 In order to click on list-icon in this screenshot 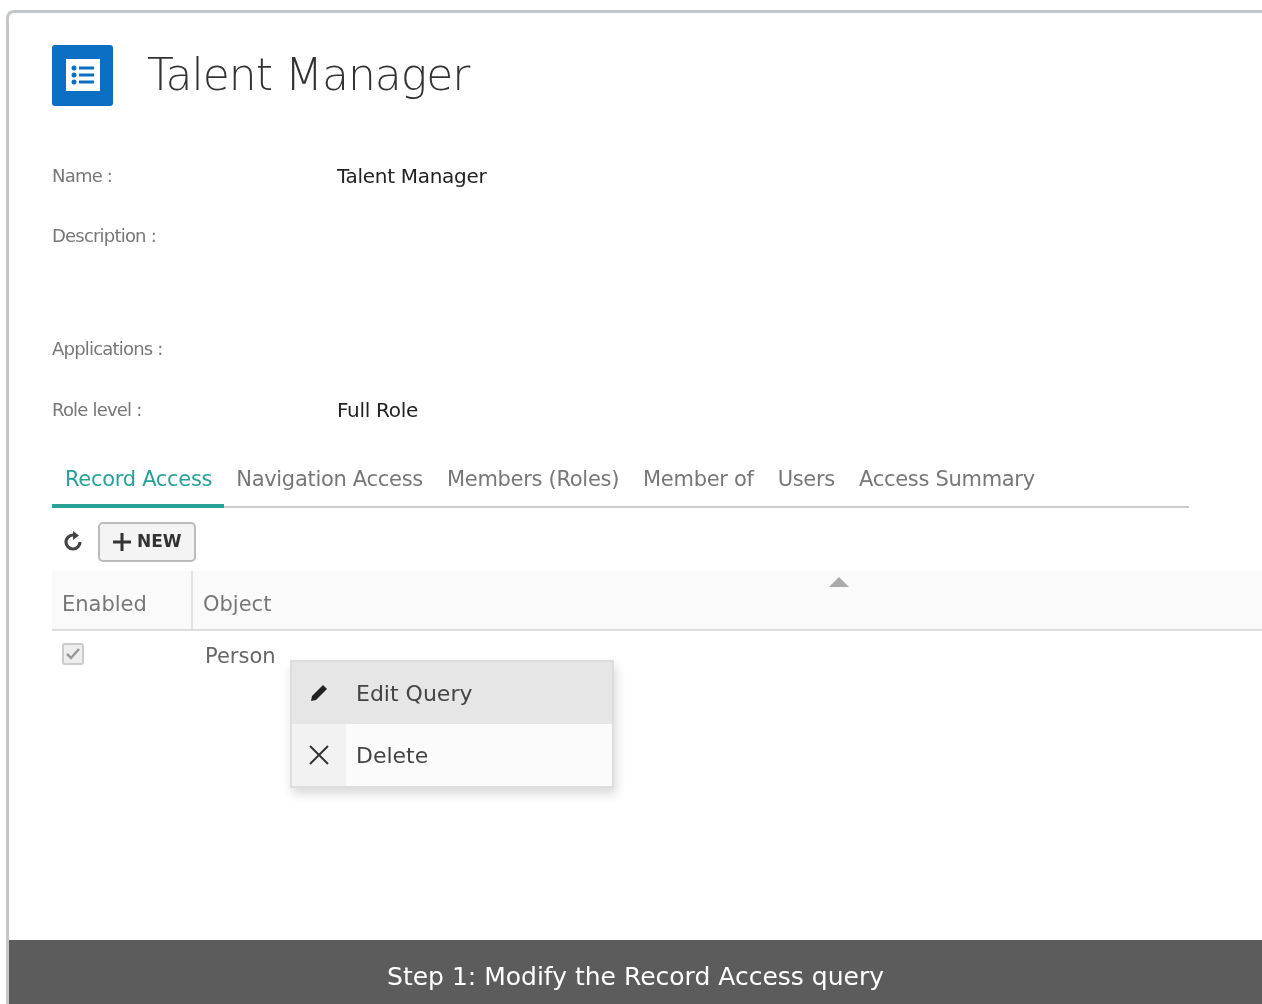, I will do `click(82, 75)`.